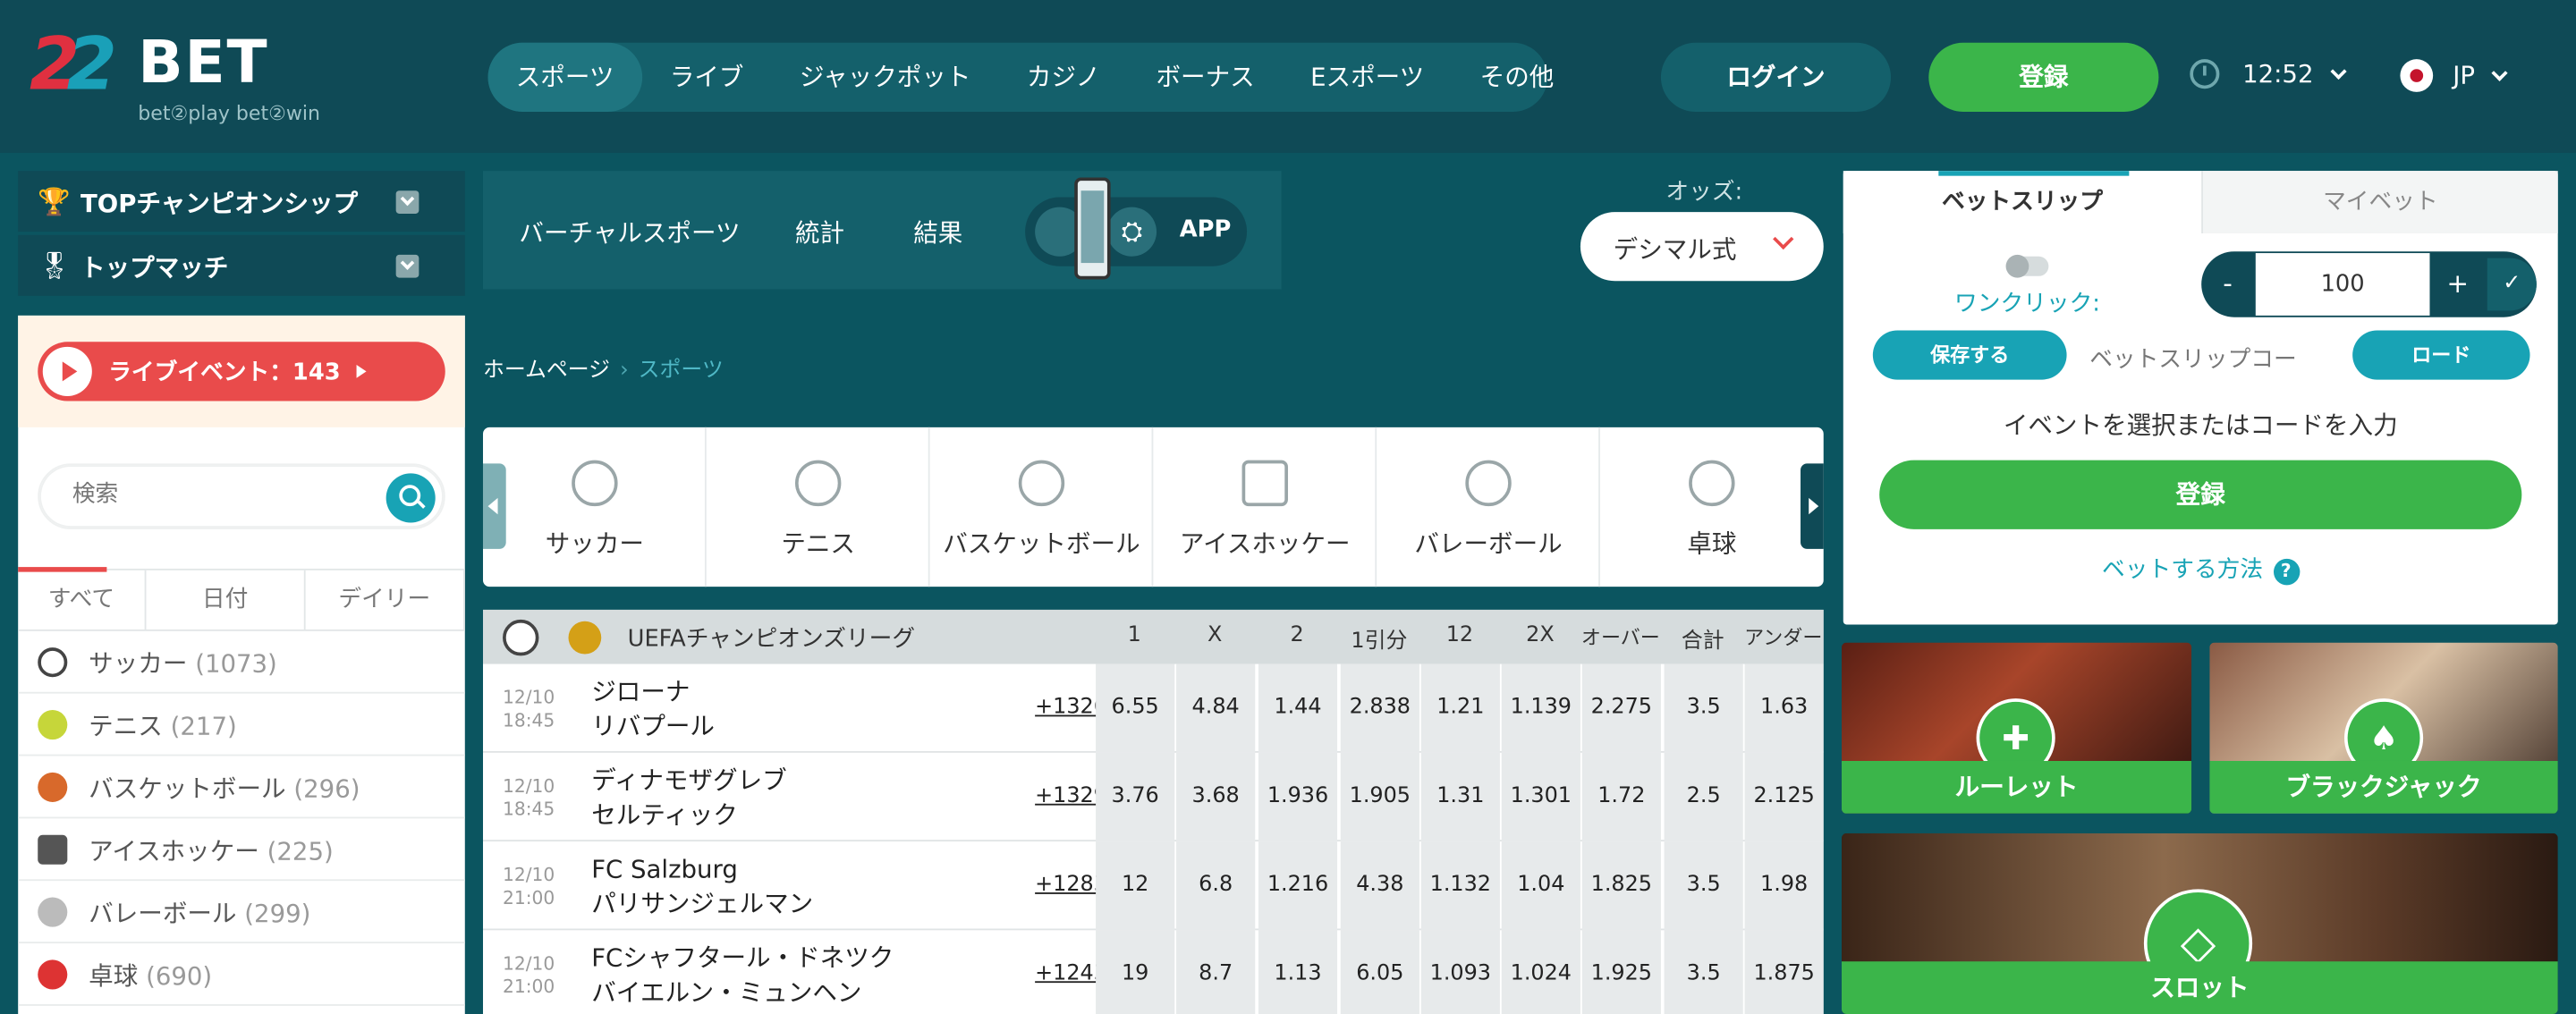  Describe the element at coordinates (1702, 247) in the screenshot. I see `odds-format-select: デシマル式` at that location.